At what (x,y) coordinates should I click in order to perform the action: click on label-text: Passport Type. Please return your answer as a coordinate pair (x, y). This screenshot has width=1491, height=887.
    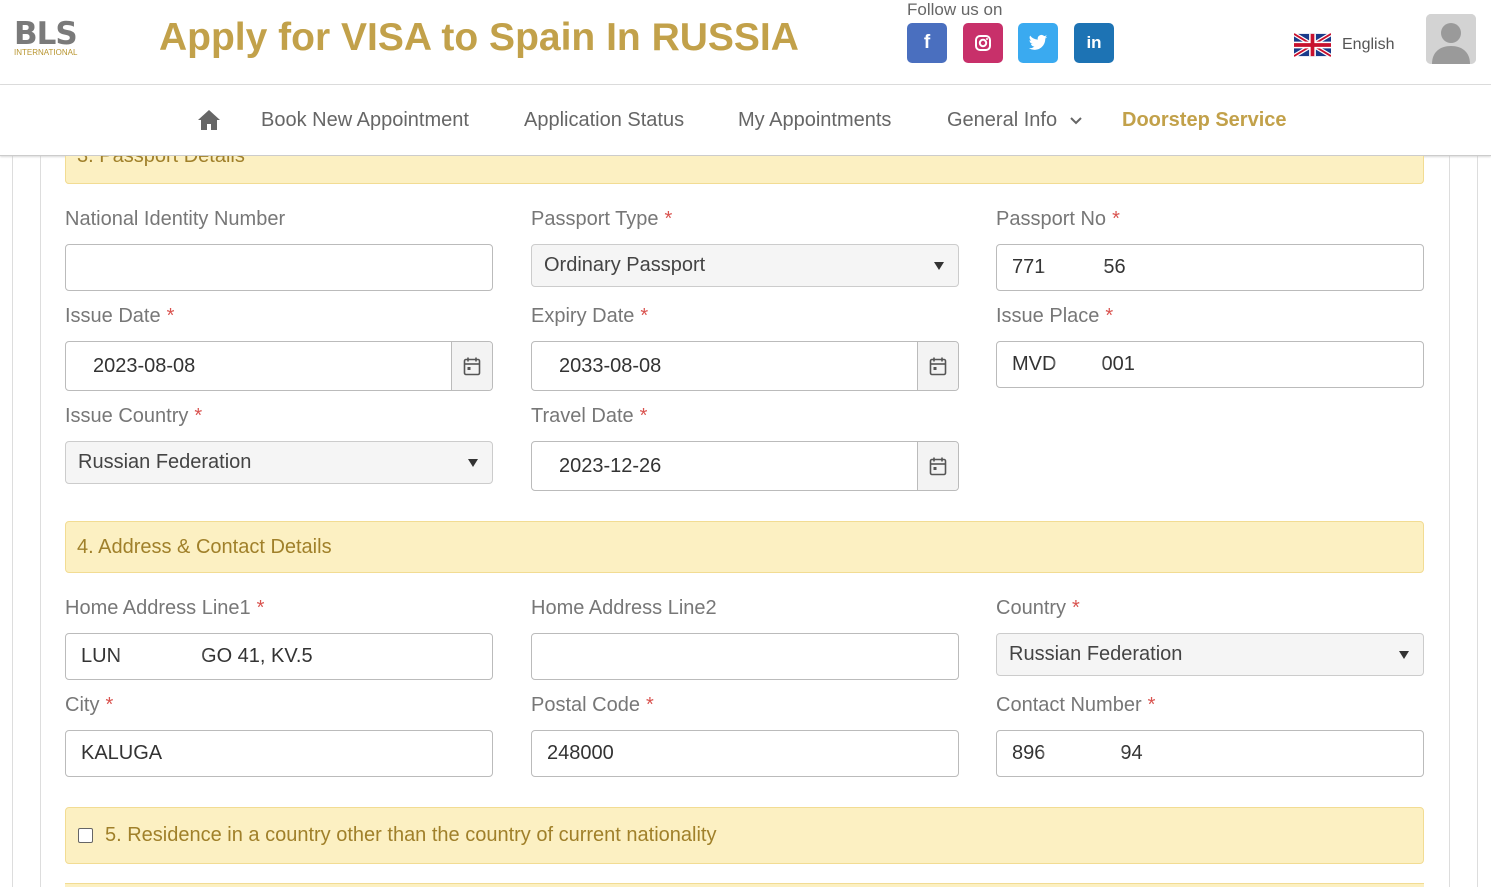
    Looking at the image, I should click on (595, 219).